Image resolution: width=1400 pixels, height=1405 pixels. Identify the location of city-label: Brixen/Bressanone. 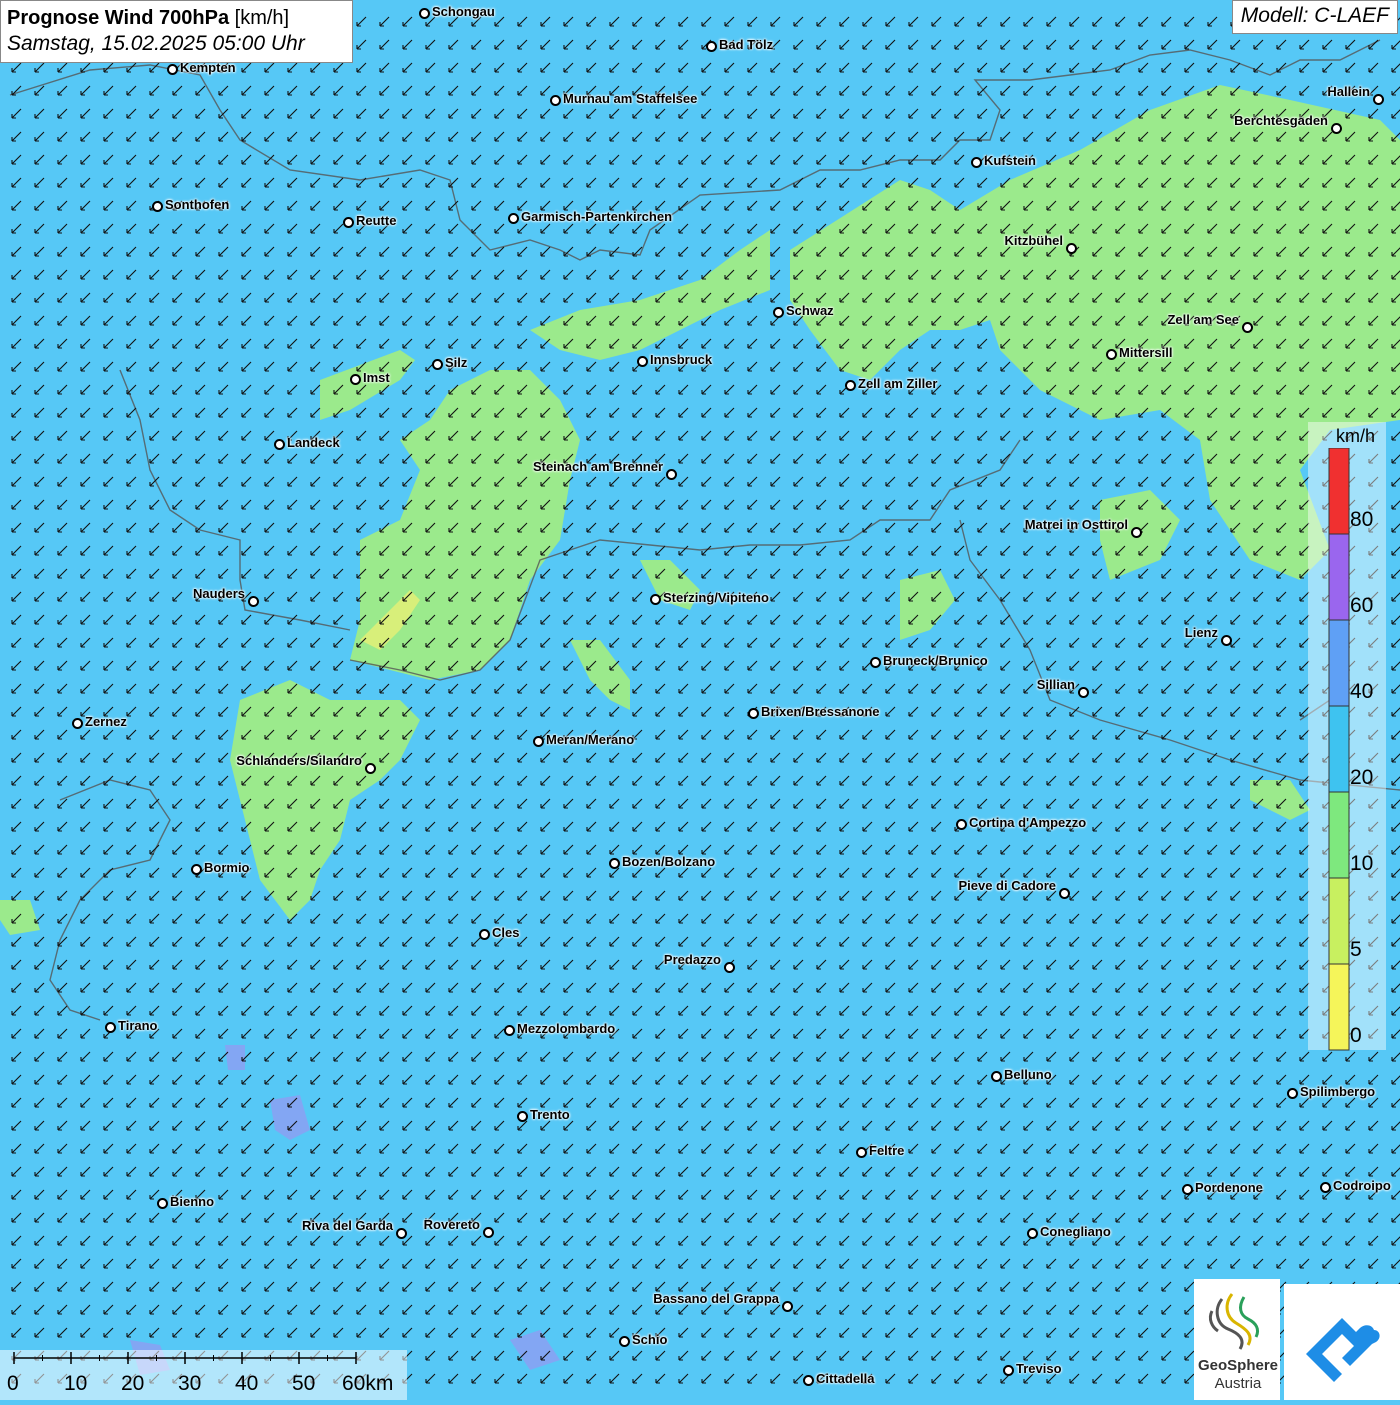
(820, 711).